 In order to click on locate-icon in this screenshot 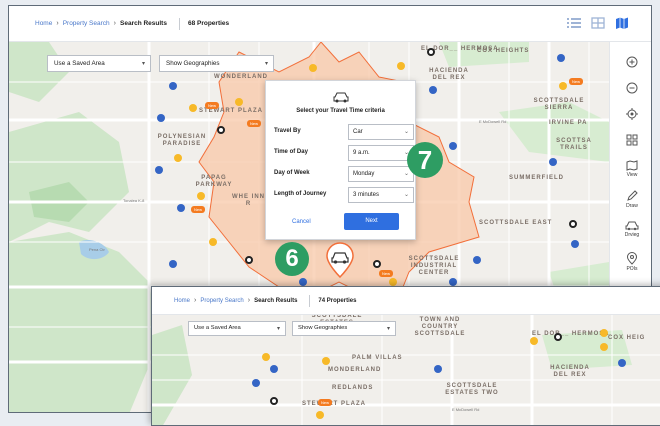, I will do `click(632, 114)`.